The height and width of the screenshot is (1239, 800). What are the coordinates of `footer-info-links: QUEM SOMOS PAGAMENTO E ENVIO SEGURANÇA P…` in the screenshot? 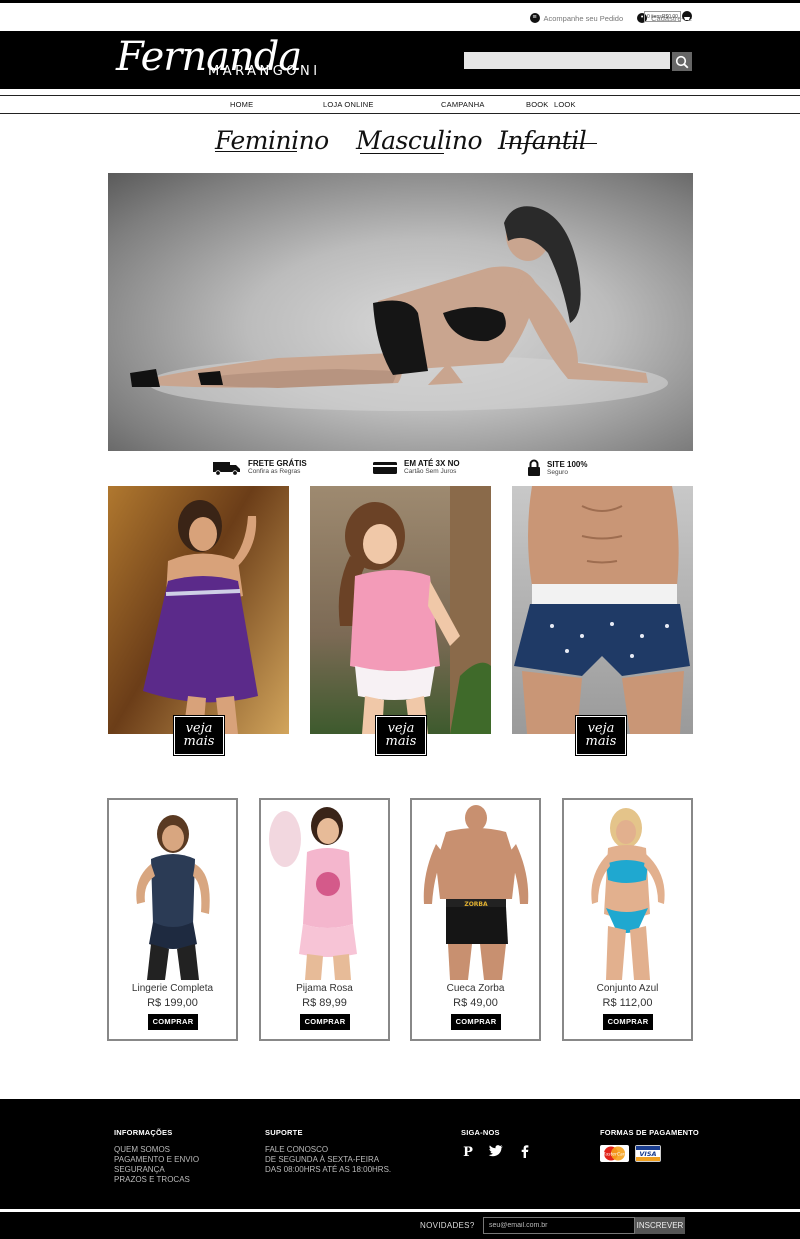 It's located at (156, 1165).